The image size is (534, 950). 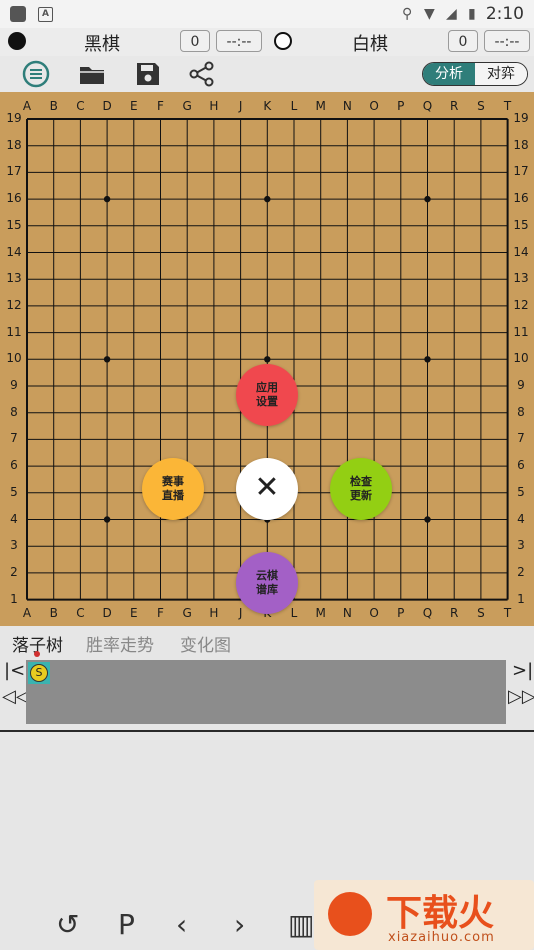 I want to click on active-tab-indicator, so click(x=37, y=654).